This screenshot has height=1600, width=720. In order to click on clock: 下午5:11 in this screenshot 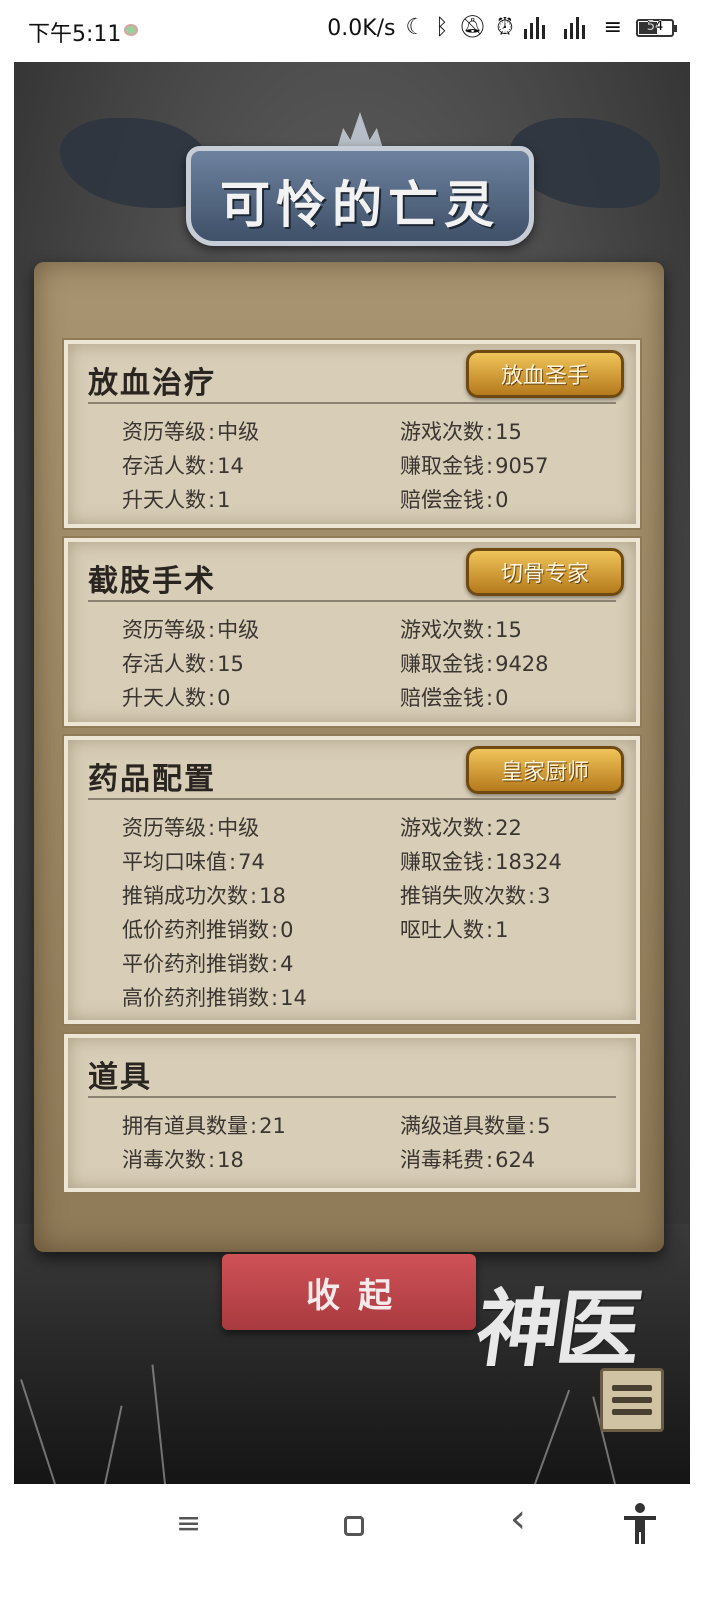, I will do `click(75, 34)`.